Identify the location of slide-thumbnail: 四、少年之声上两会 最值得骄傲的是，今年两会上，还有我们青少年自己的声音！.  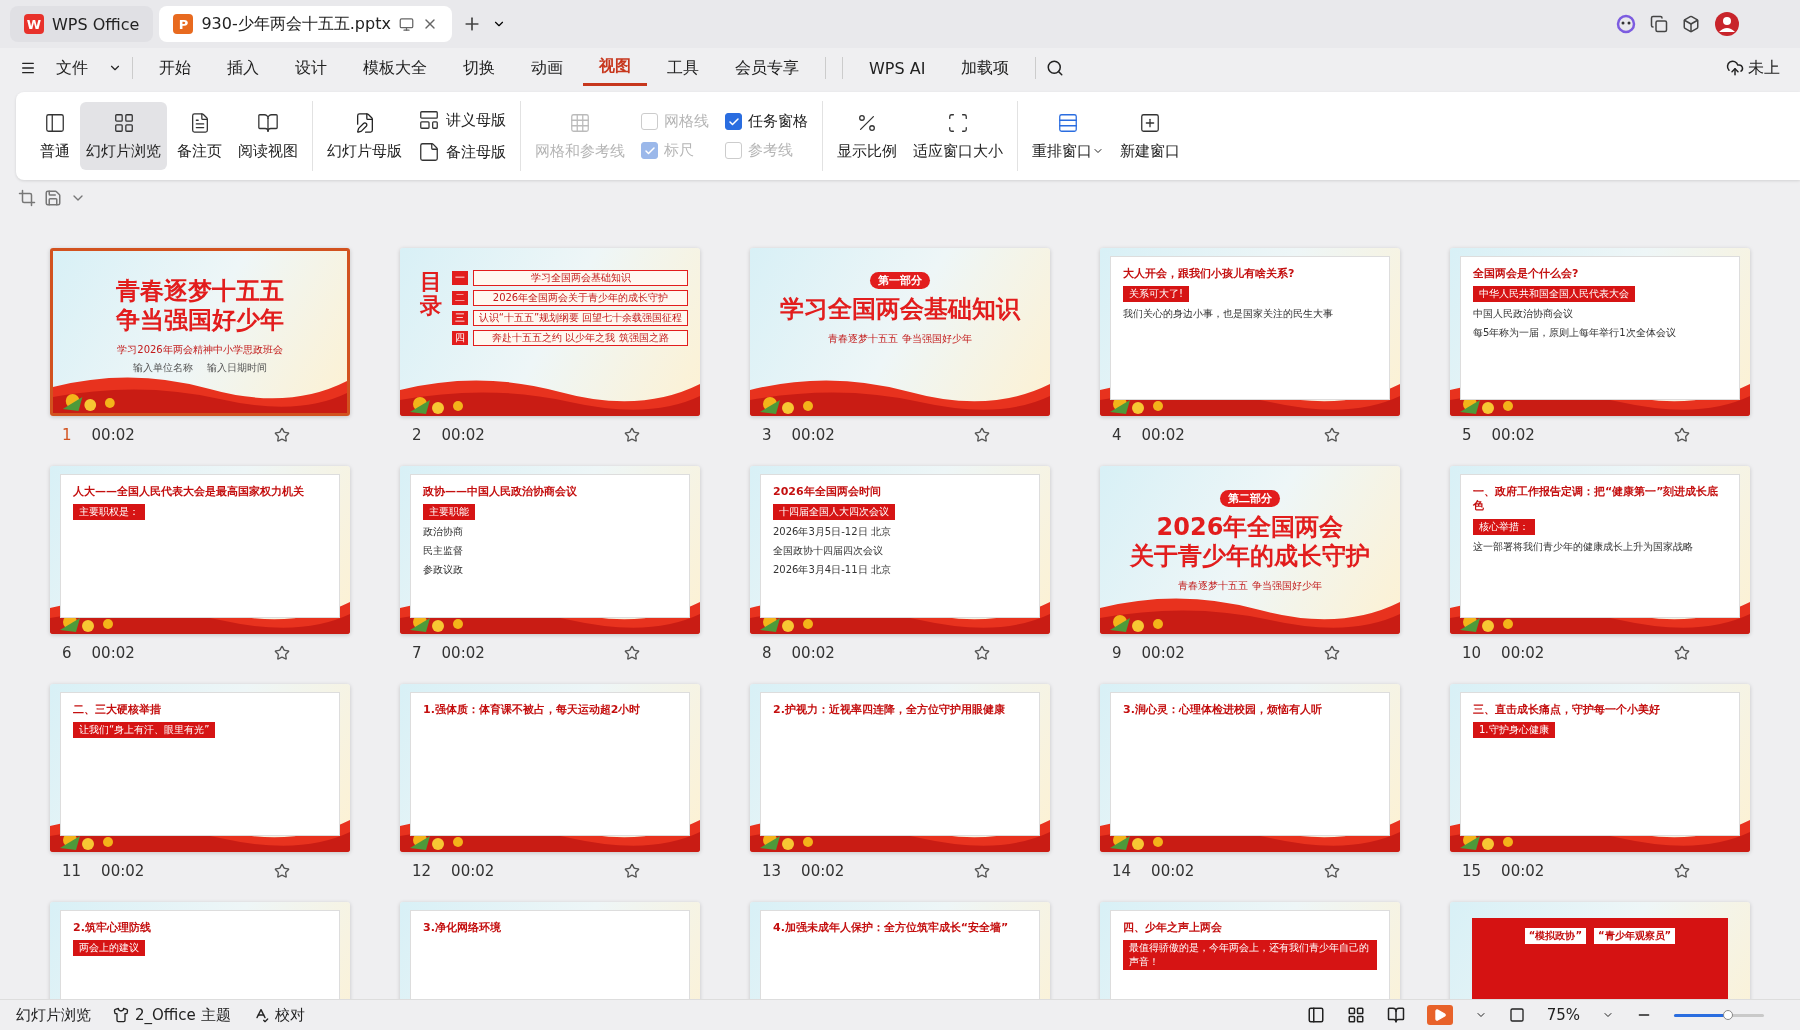
(1250, 950).